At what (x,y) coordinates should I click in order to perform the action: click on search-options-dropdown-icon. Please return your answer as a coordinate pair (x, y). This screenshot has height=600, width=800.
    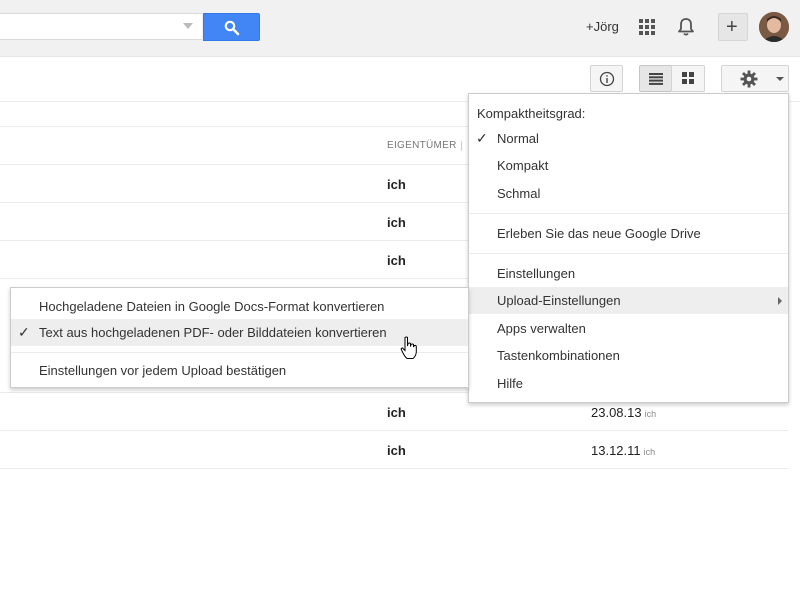
    Looking at the image, I should click on (188, 26).